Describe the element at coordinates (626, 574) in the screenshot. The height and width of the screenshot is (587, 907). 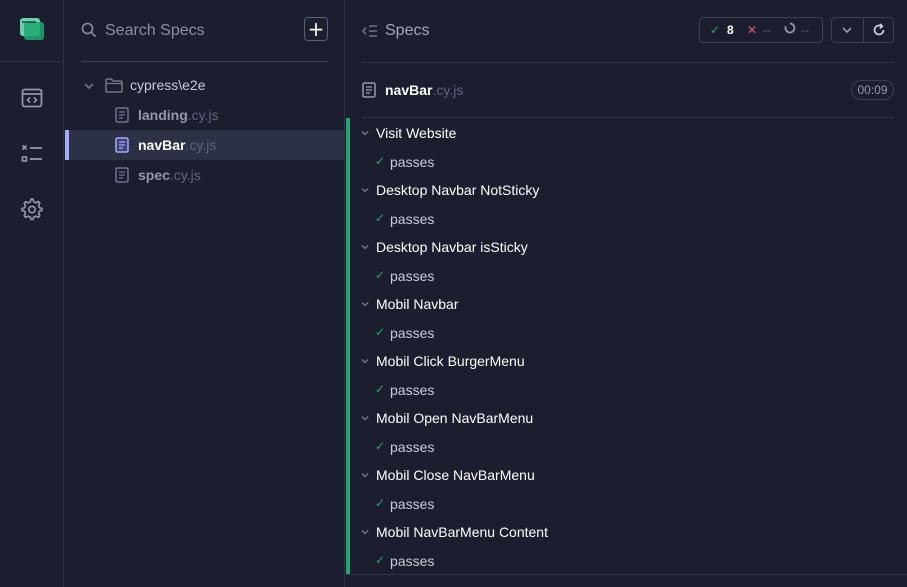
I see `results-bottom-border` at that location.